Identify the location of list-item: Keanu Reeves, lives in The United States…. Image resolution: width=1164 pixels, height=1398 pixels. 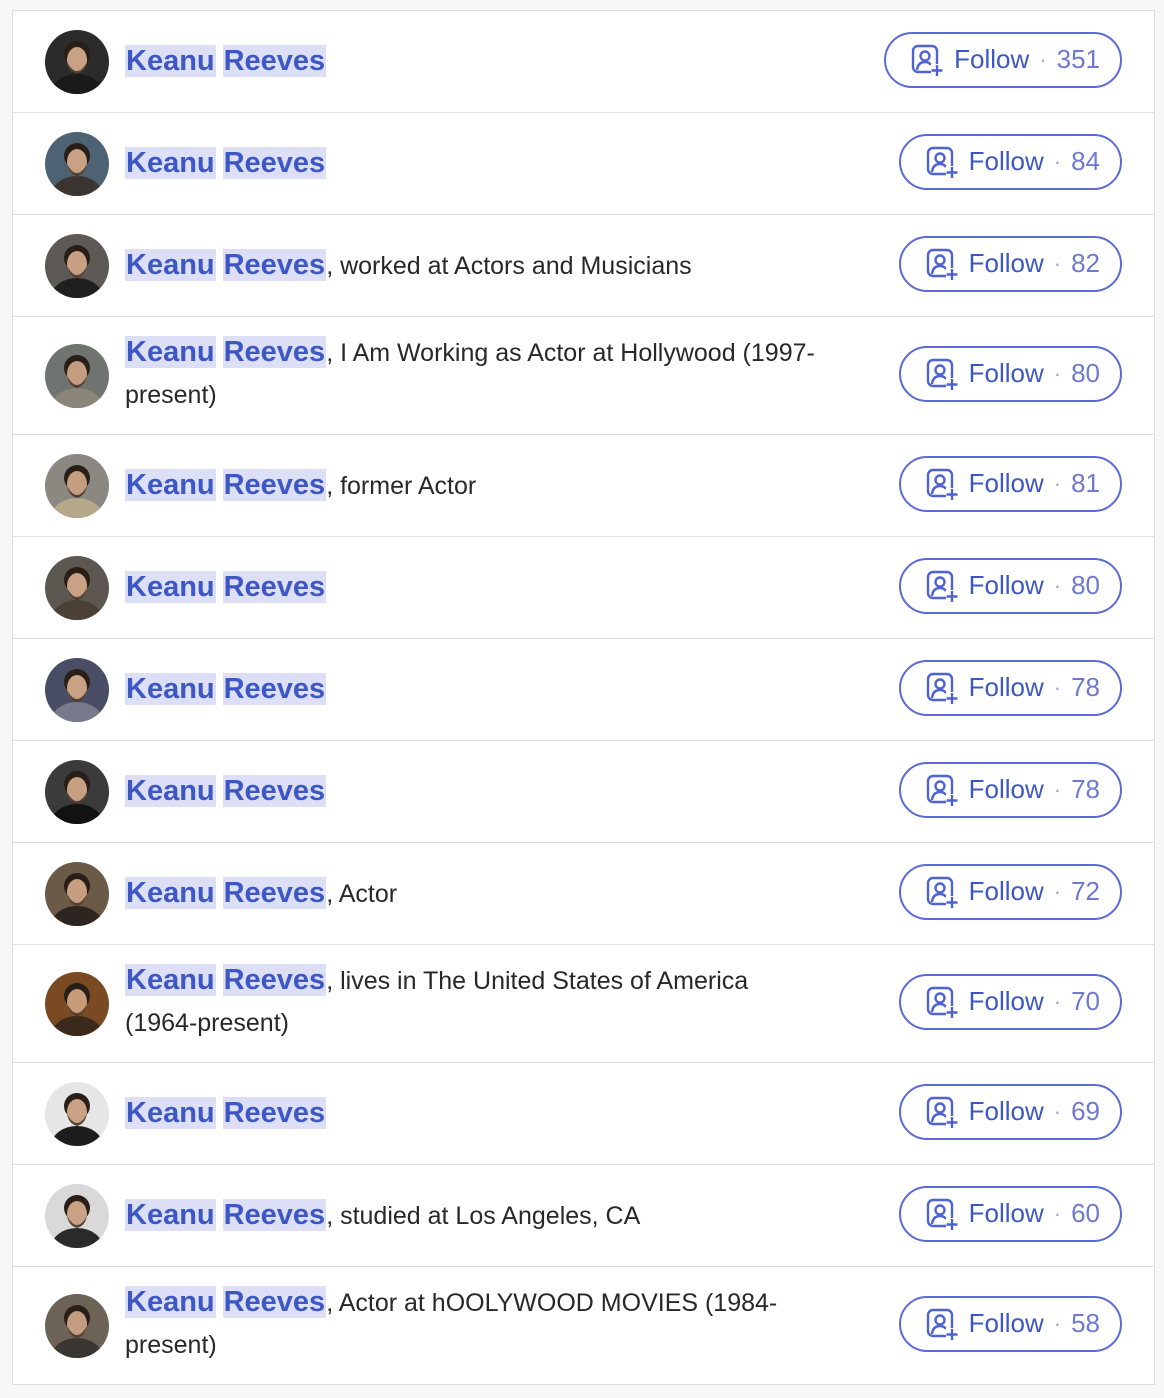
(583, 1004).